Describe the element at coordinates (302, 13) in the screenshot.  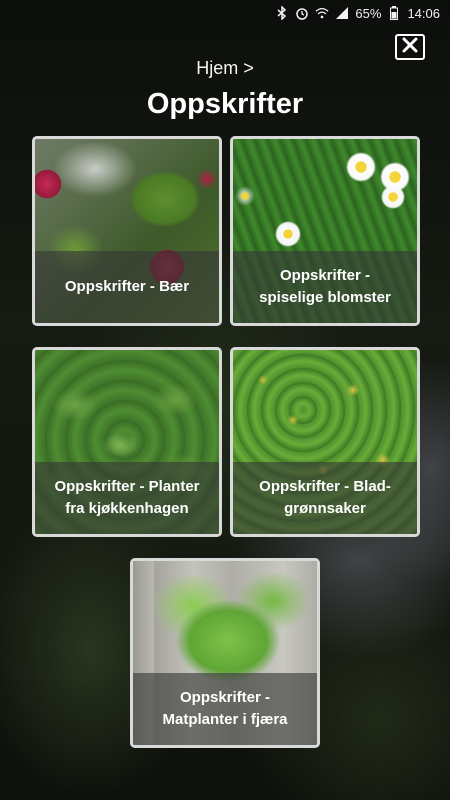
I see `alarm-icon` at that location.